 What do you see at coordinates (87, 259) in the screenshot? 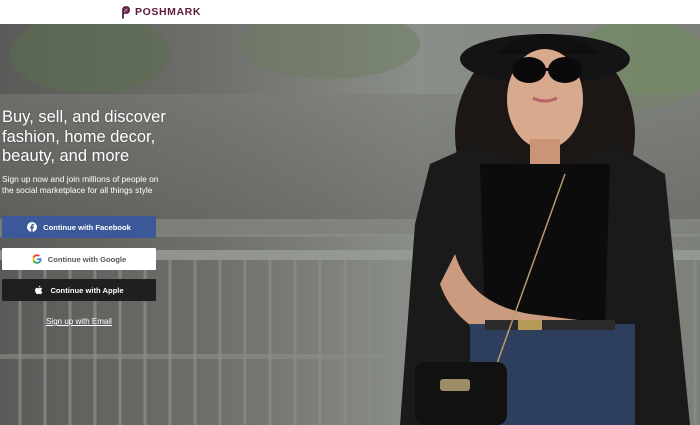
I see `google-button-label: Continue with Google` at bounding box center [87, 259].